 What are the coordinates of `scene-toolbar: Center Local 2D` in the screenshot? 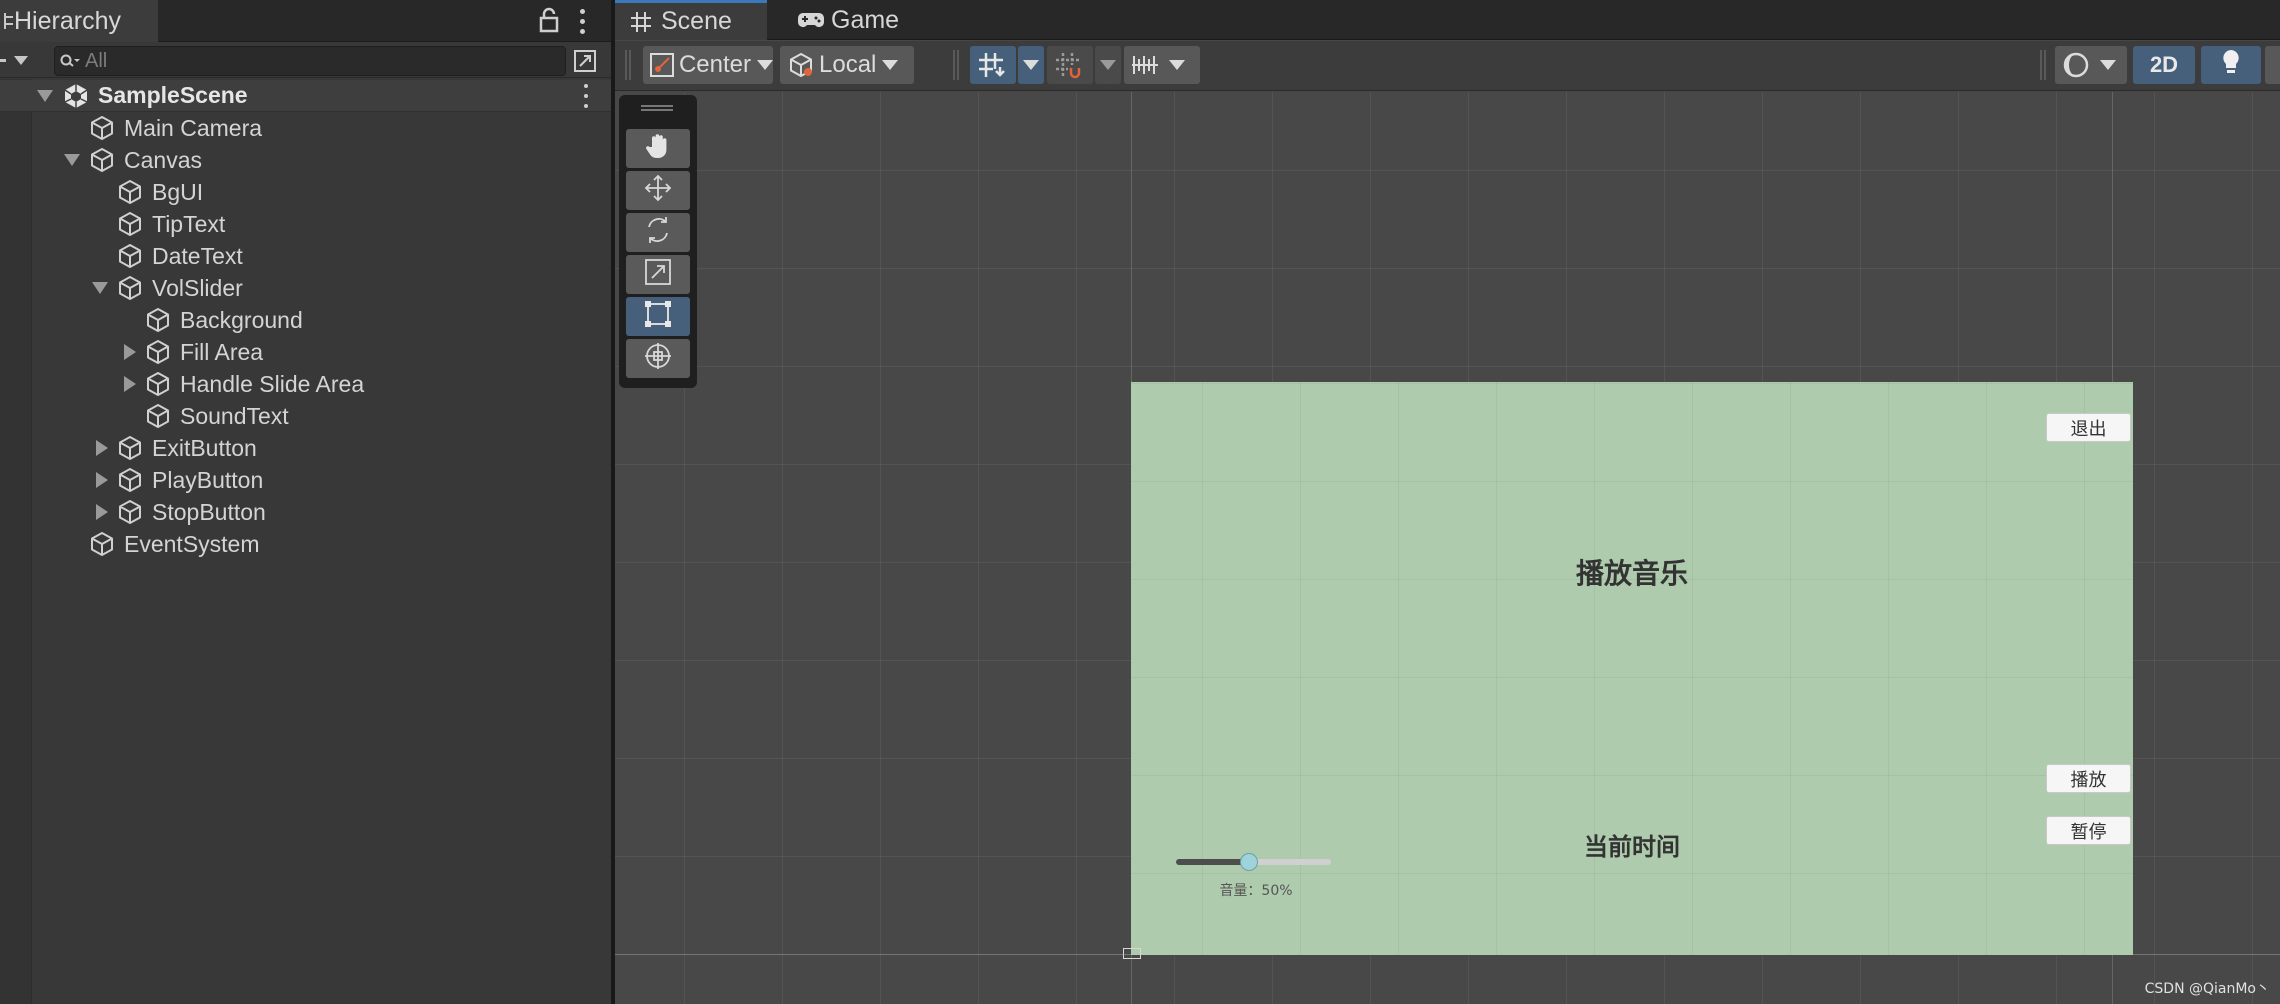 It's located at (1447, 66).